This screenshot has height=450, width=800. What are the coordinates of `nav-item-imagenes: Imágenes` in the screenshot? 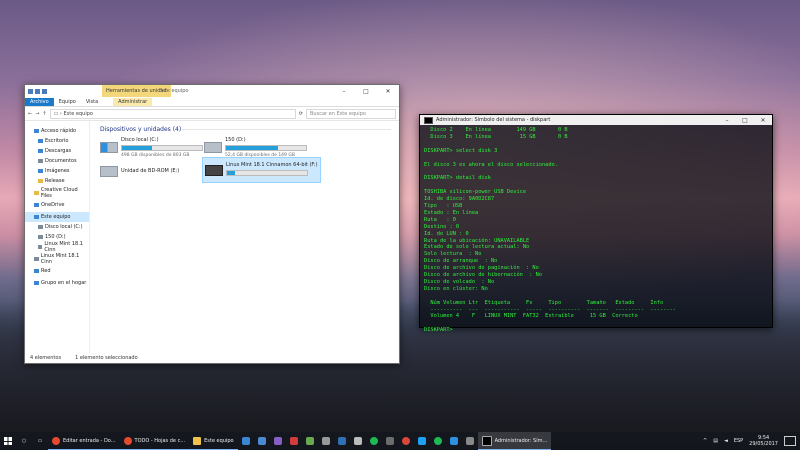 It's located at (57, 171).